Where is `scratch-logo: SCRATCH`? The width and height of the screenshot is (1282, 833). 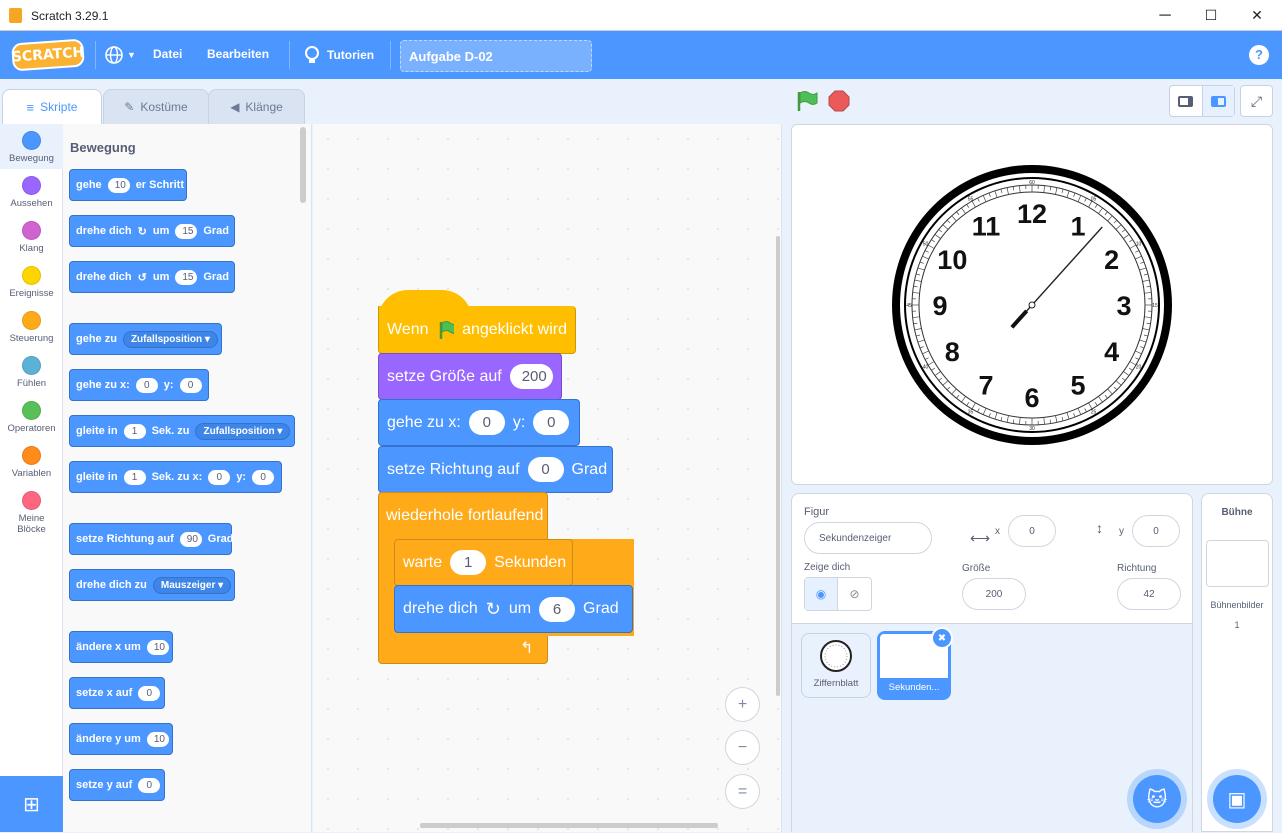 scratch-logo: SCRATCH is located at coordinates (48, 55).